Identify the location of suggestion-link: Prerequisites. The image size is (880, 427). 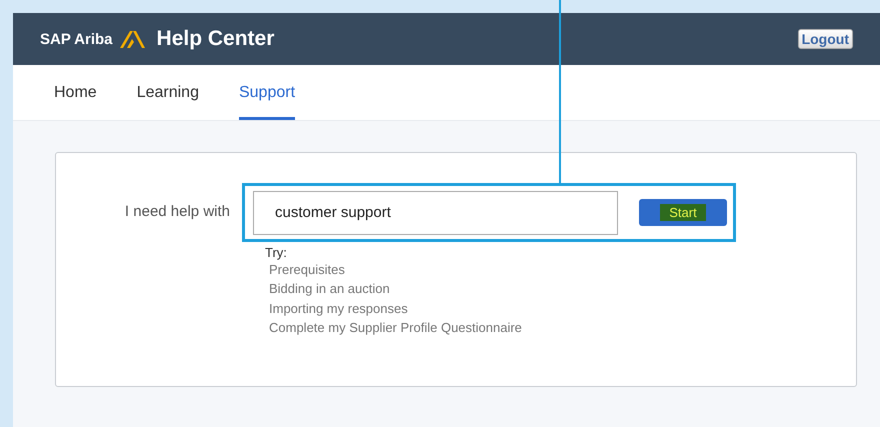
(307, 270).